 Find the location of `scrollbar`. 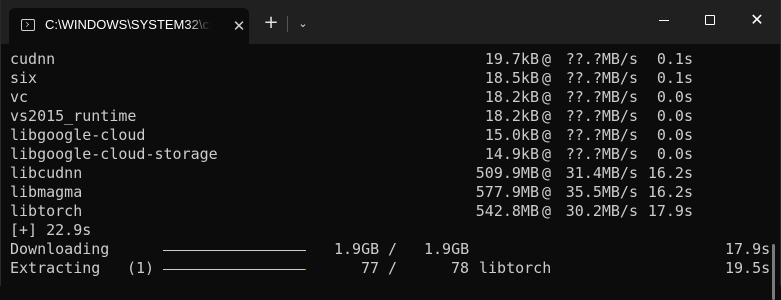

scrollbar is located at coordinates (773, 272).